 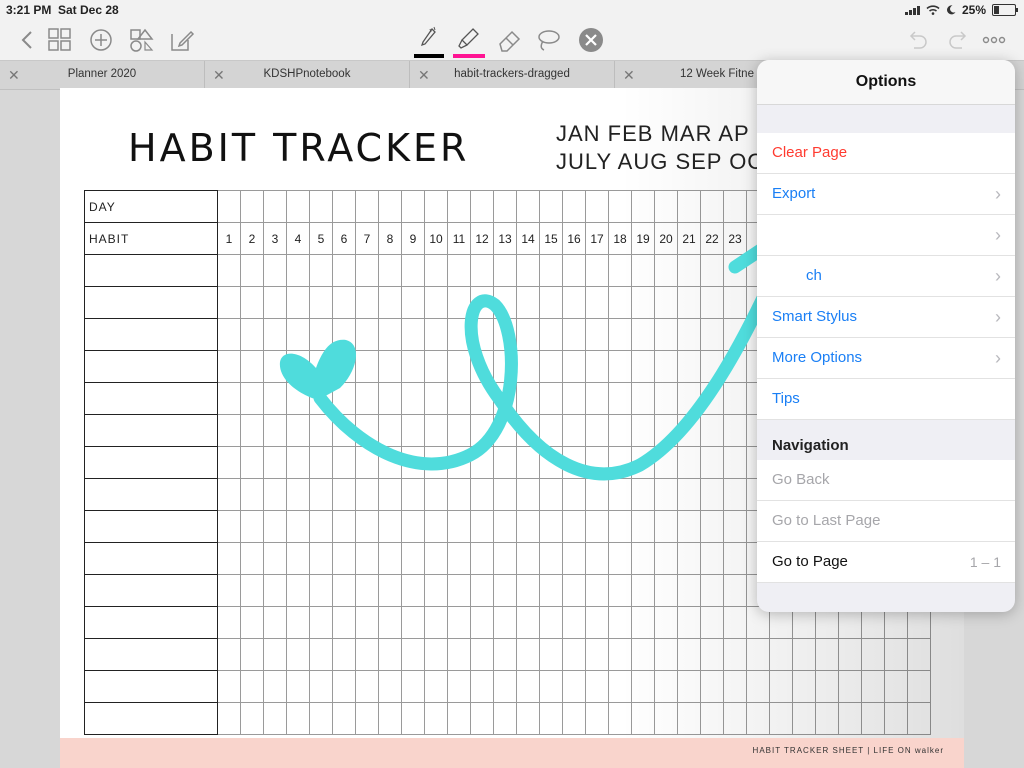 What do you see at coordinates (510, 40) in the screenshot?
I see `eraser-icon` at bounding box center [510, 40].